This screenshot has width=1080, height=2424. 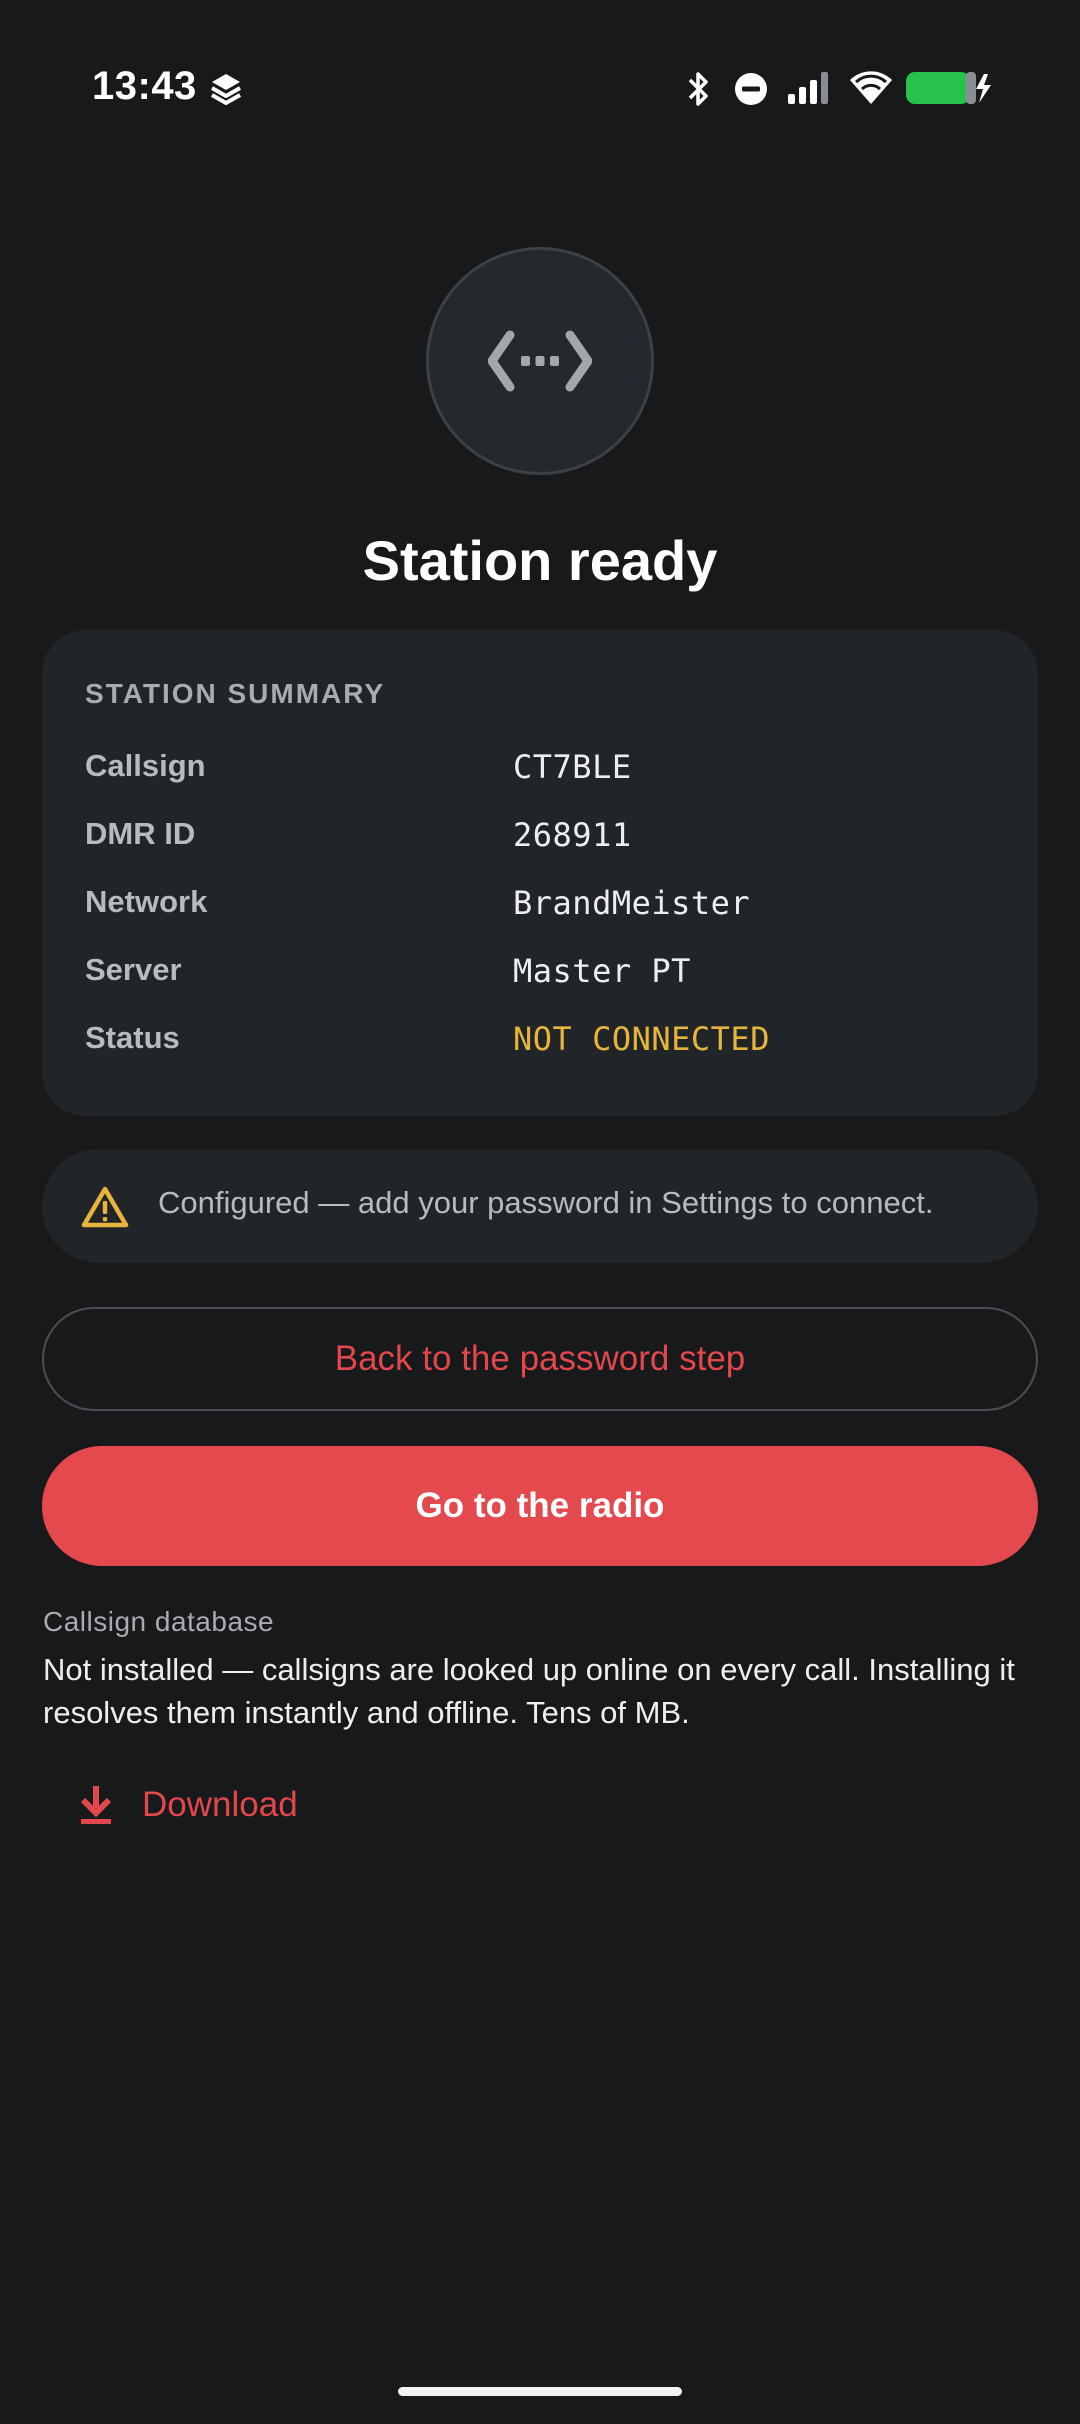 I want to click on go-to-radio-button: Go to the radio, so click(x=540, y=1506).